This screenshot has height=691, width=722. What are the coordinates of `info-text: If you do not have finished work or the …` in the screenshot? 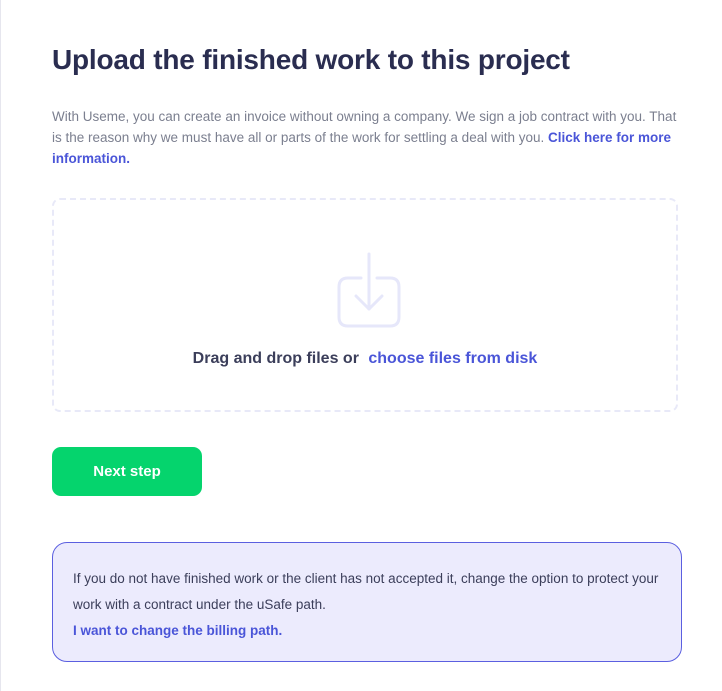 It's located at (366, 591).